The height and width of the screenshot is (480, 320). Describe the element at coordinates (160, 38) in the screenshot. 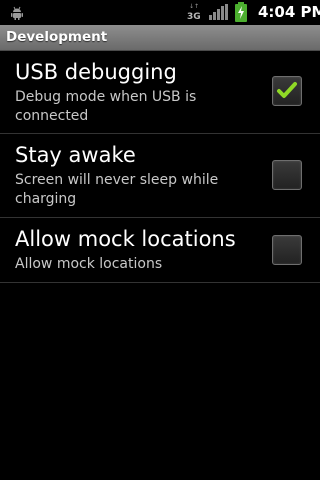

I see `title-bar: Development` at that location.